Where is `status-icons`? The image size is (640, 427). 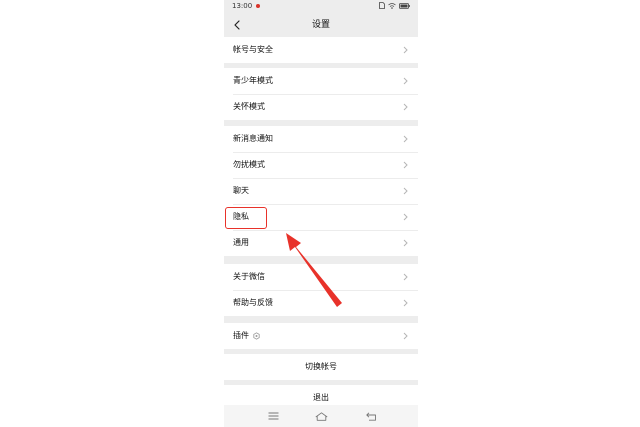
status-icons is located at coordinates (394, 5).